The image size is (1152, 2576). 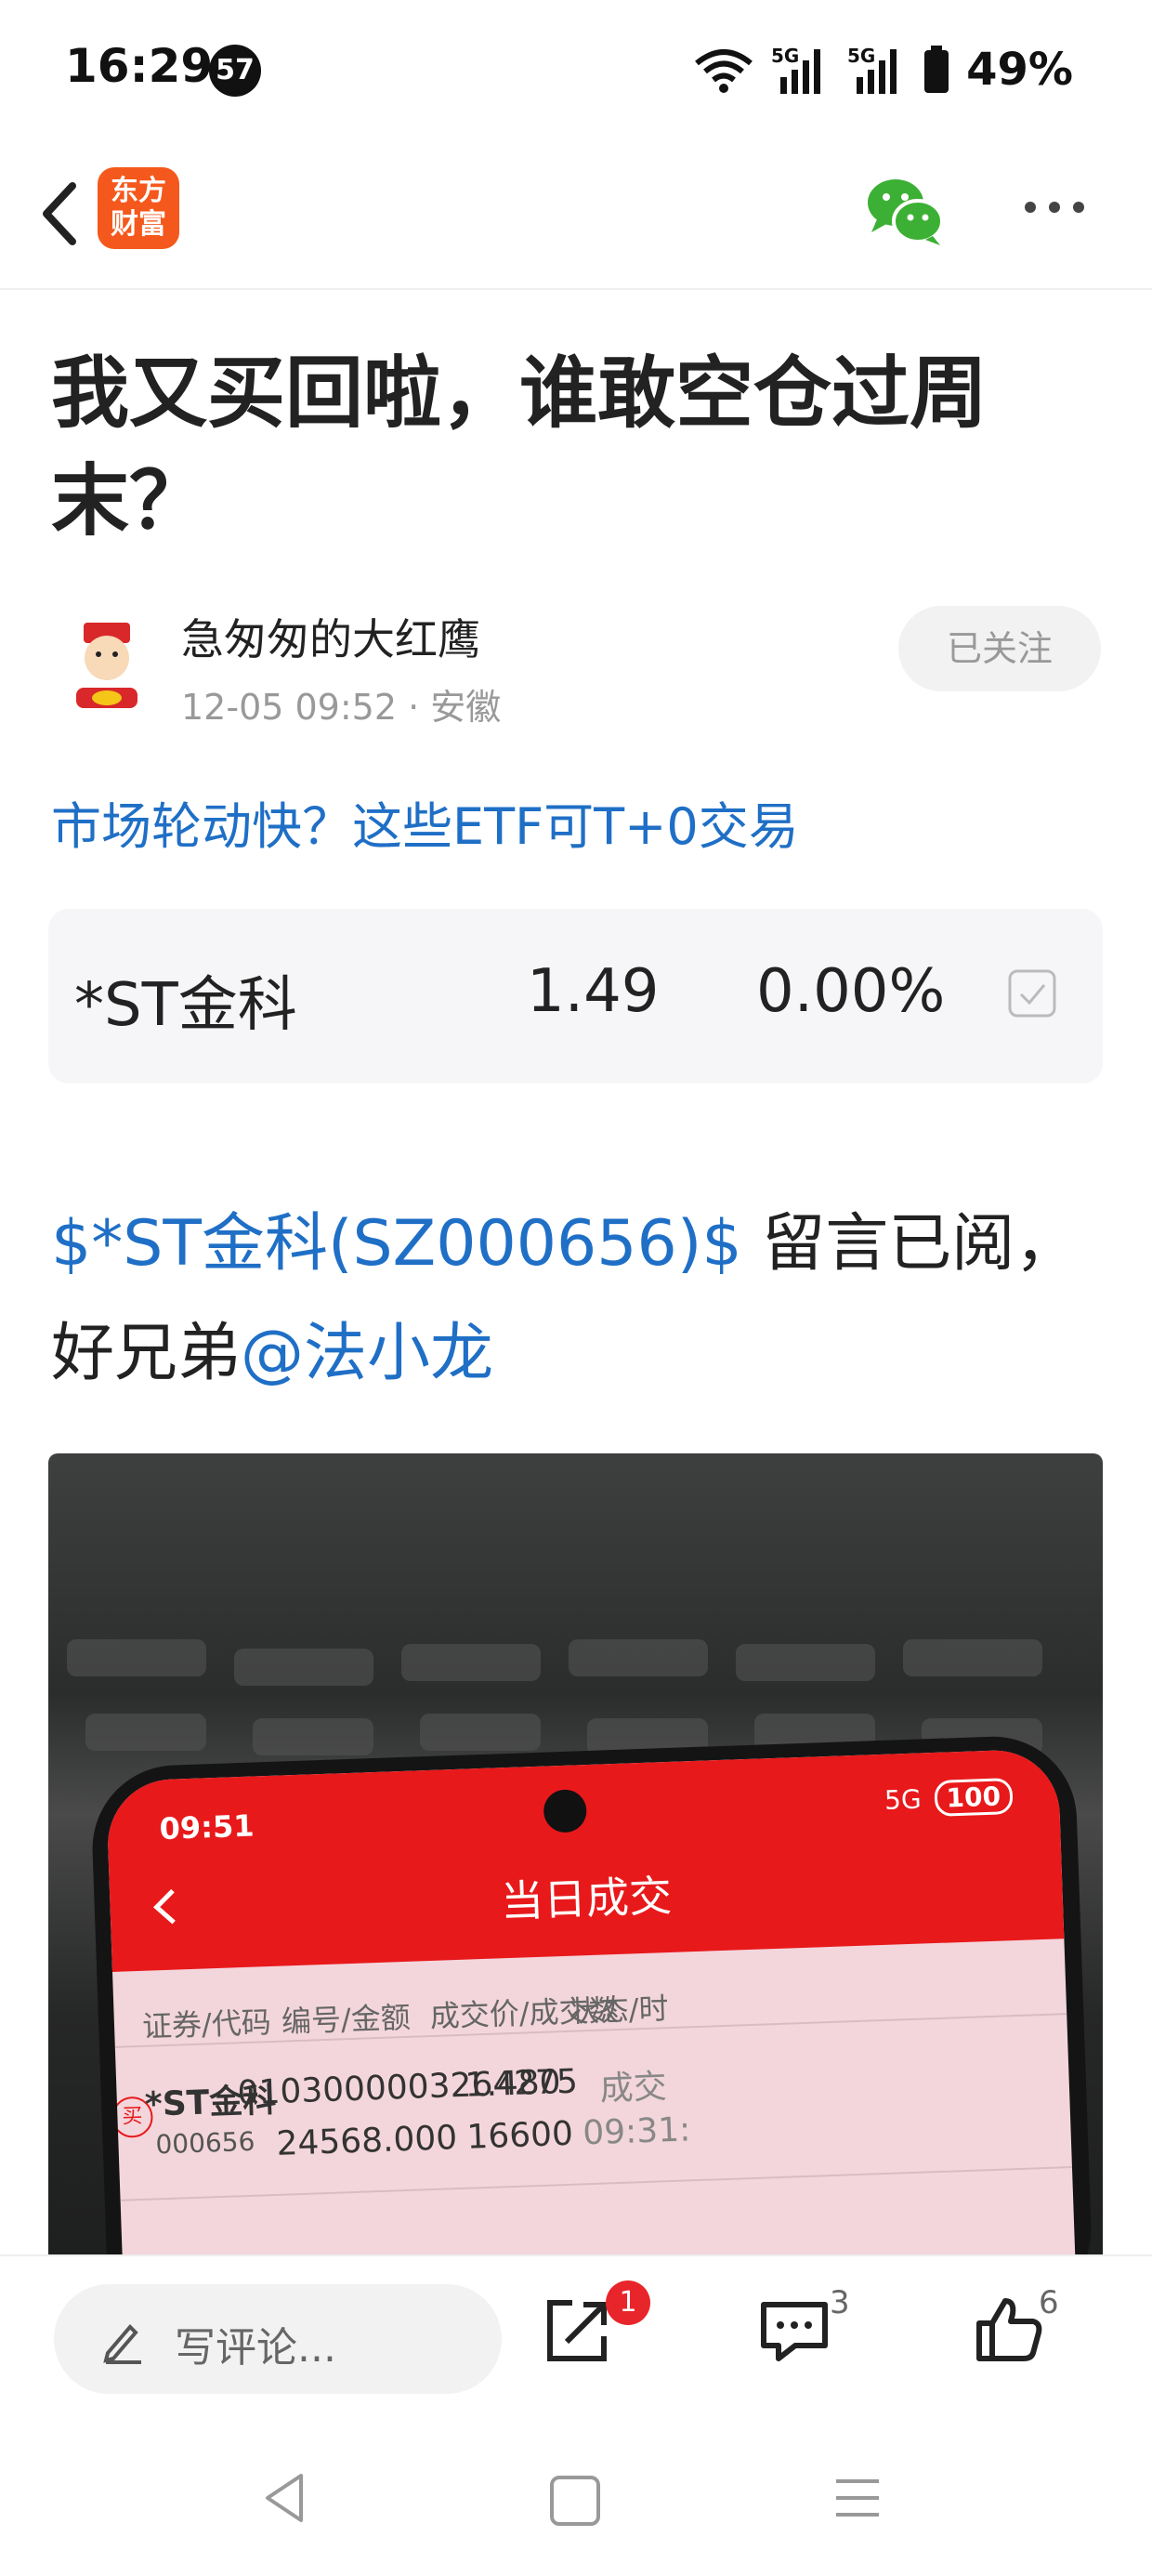 I want to click on share-icon, so click(x=577, y=2331).